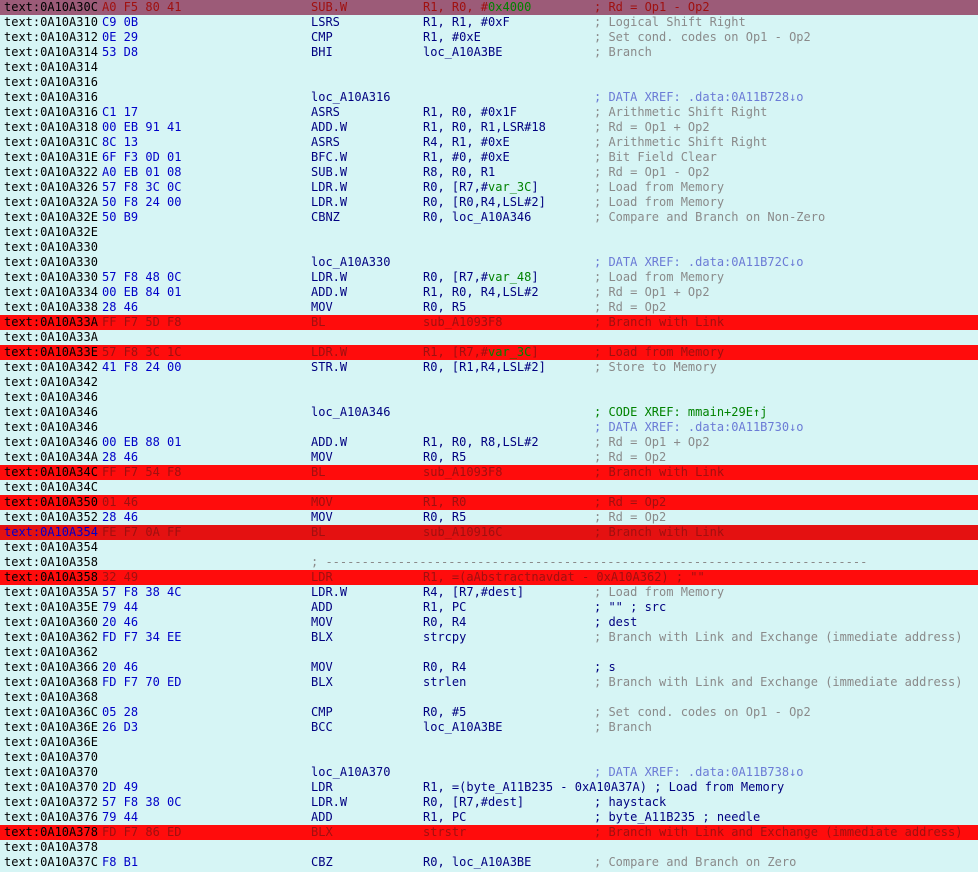  Describe the element at coordinates (630, 457) in the screenshot. I see `row-comment: ; Rd = Op2` at that location.